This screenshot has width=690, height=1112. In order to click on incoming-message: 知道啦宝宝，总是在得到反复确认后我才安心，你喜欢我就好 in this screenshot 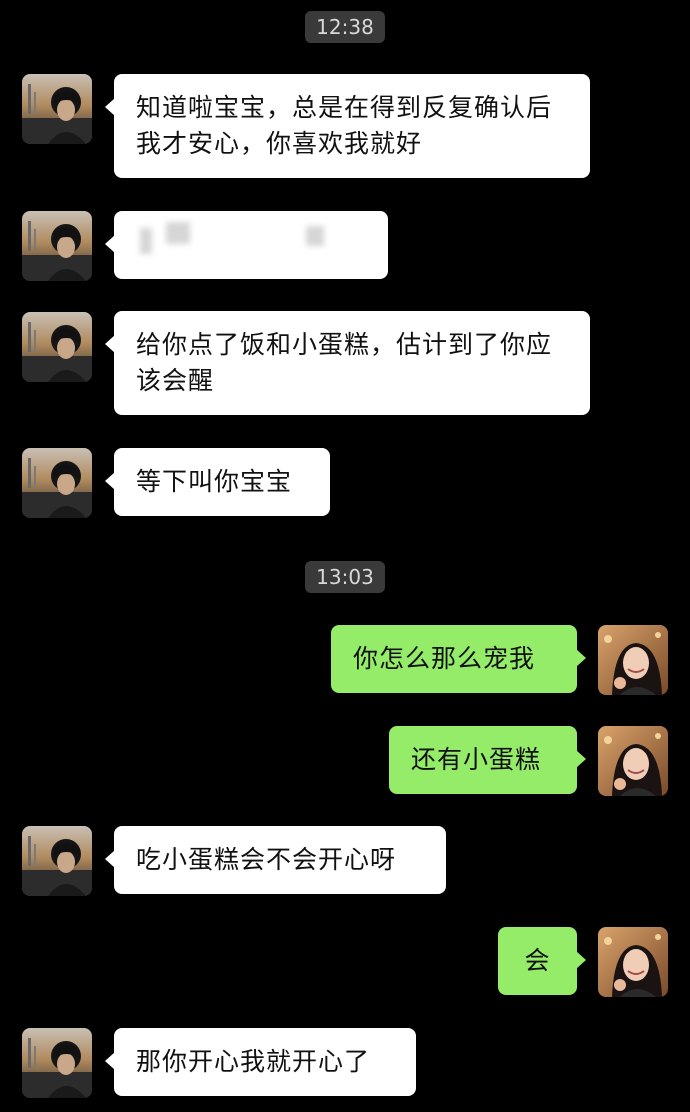, I will do `click(347, 126)`.